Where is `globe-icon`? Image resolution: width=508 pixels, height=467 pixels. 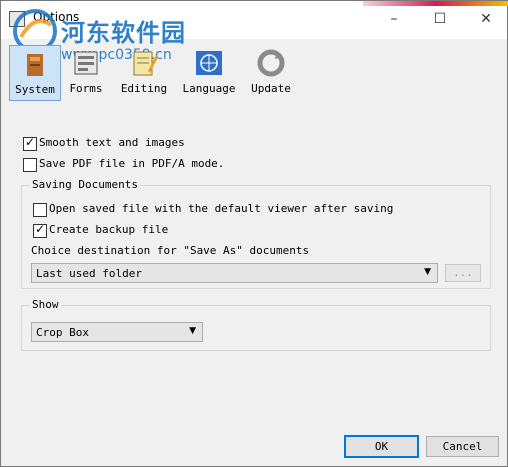
globe-icon is located at coordinates (209, 63).